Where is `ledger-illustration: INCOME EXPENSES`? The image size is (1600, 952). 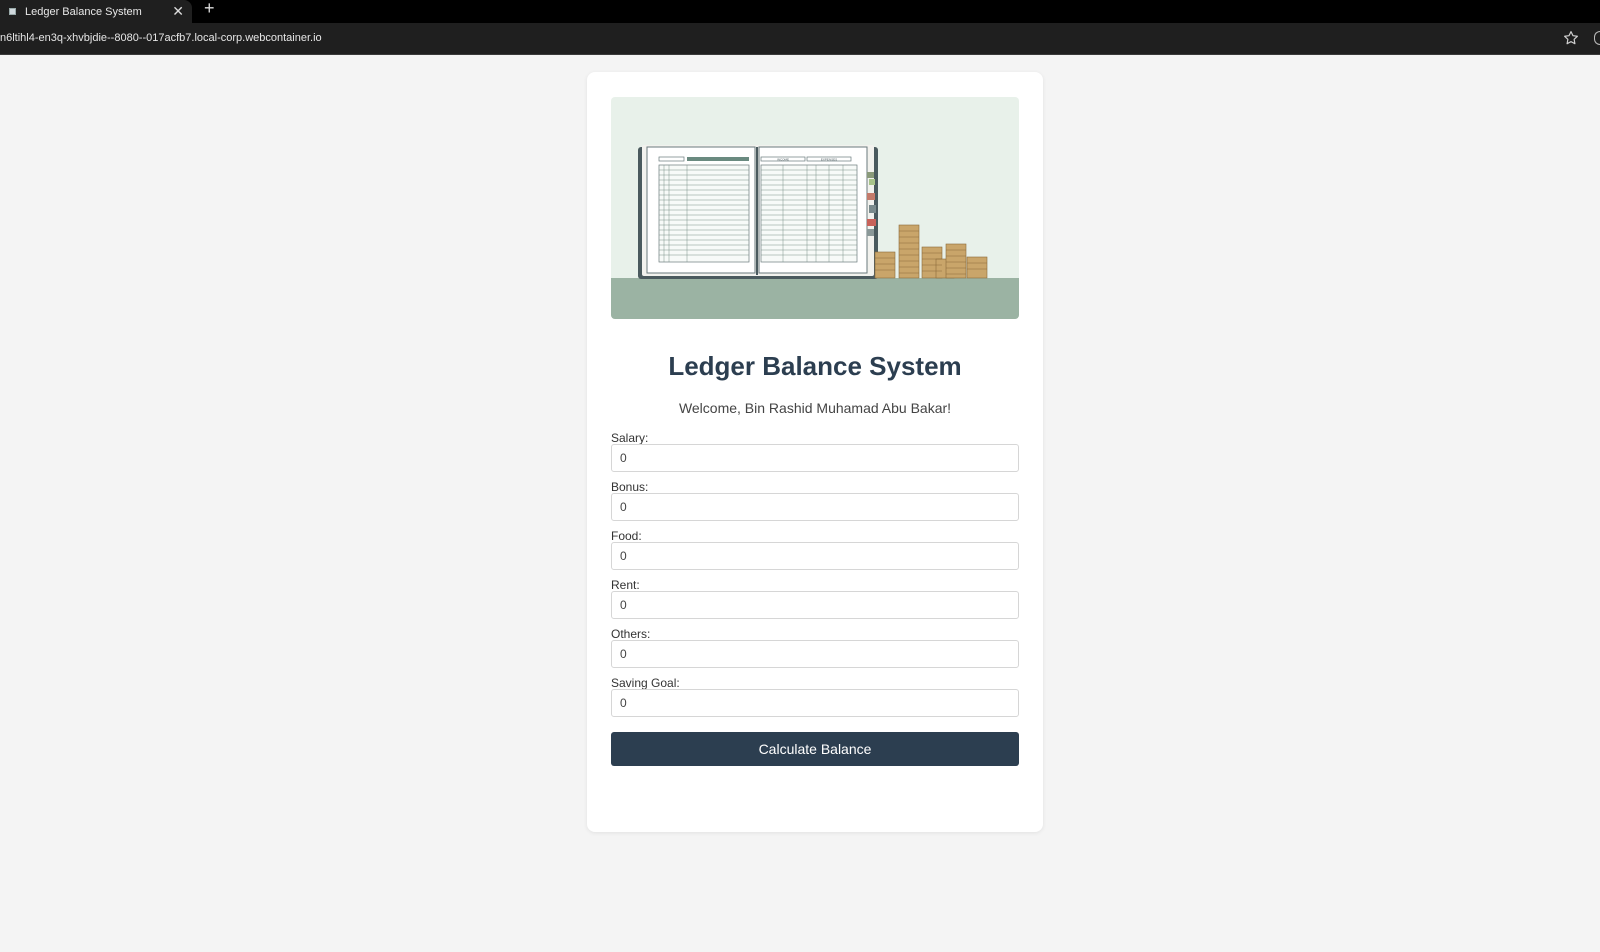 ledger-illustration: INCOME EXPENSES is located at coordinates (815, 208).